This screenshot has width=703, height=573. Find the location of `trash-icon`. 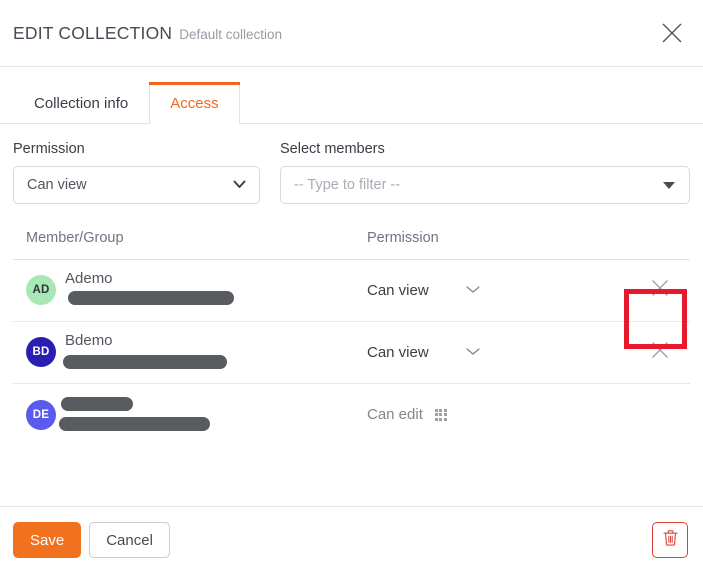

trash-icon is located at coordinates (670, 540).